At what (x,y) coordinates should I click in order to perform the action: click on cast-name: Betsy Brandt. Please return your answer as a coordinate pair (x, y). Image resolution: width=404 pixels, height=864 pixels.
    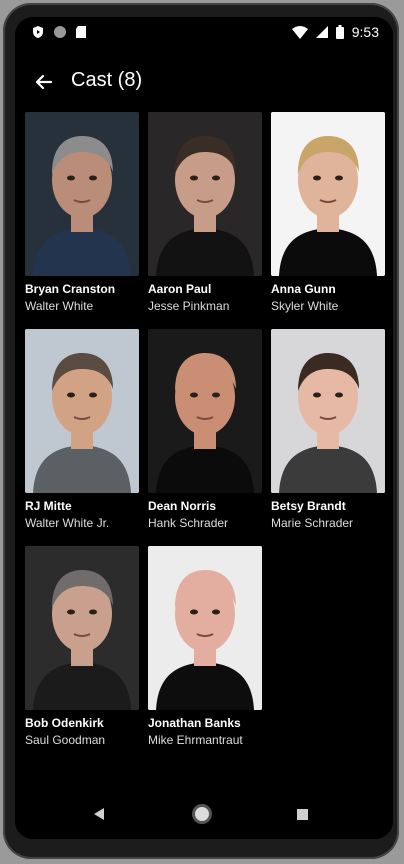
    Looking at the image, I should click on (308, 506).